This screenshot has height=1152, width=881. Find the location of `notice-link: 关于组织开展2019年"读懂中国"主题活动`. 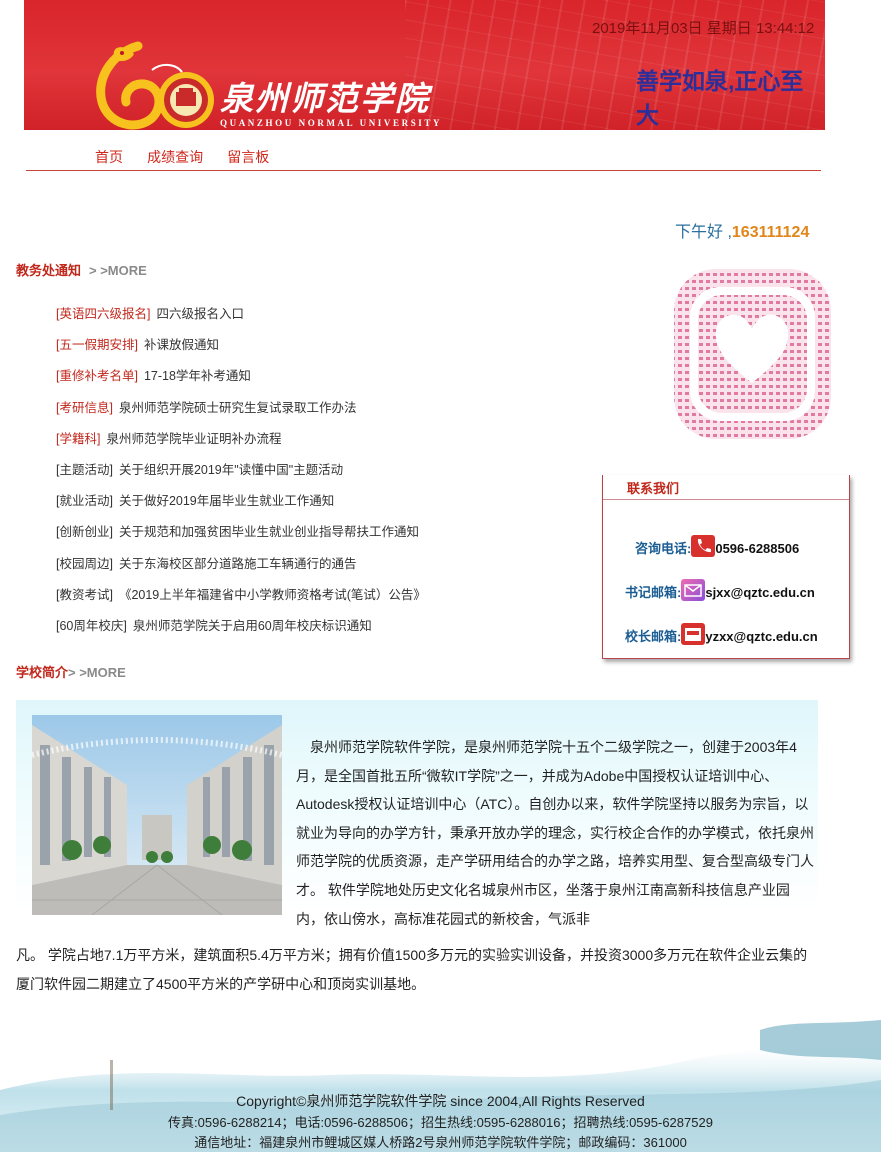

notice-link: 关于组织开展2019年"读懂中国"主题活动 is located at coordinates (231, 470).